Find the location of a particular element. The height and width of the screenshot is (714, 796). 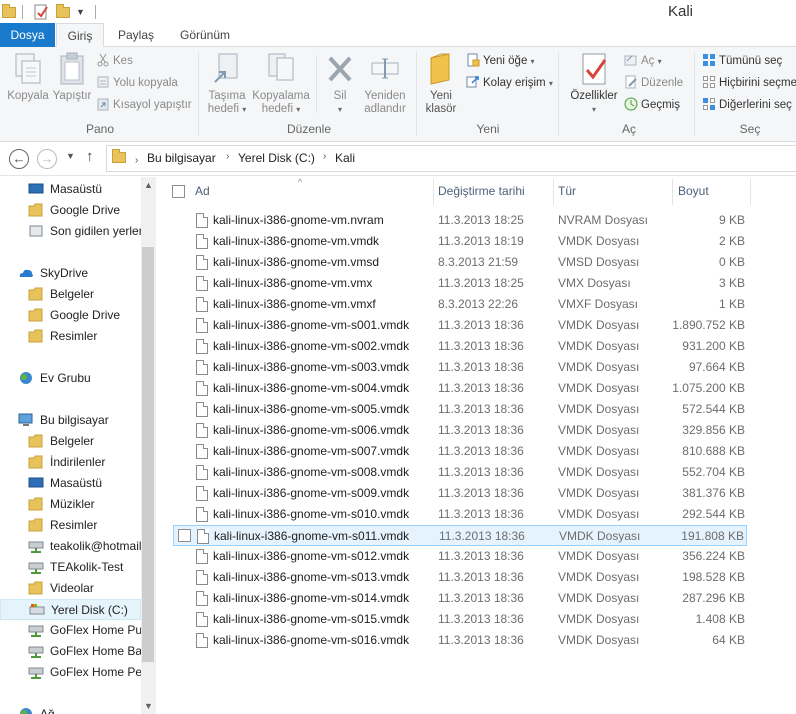

forward-button: → is located at coordinates (47, 159).